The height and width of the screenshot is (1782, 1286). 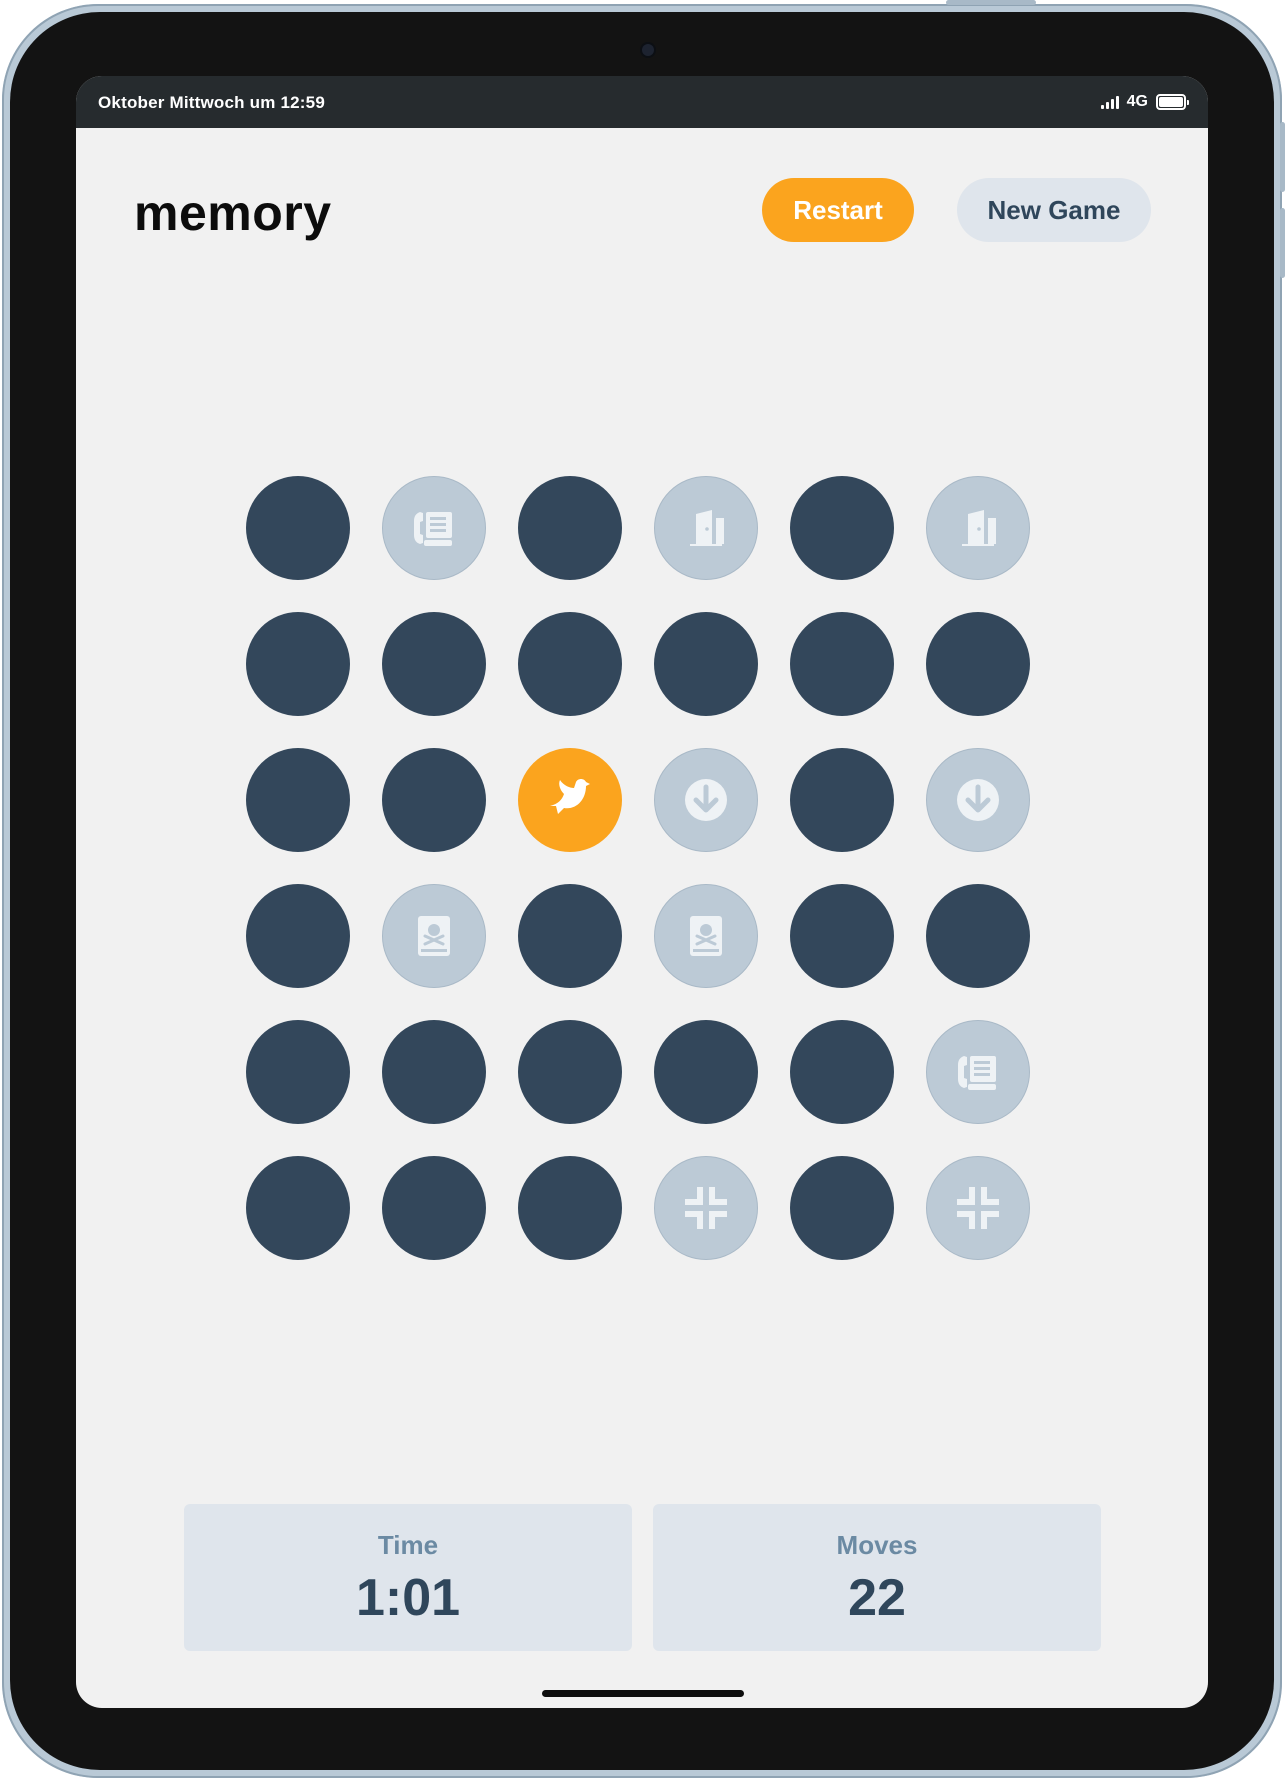 I want to click on time-label: Time, so click(x=408, y=1545).